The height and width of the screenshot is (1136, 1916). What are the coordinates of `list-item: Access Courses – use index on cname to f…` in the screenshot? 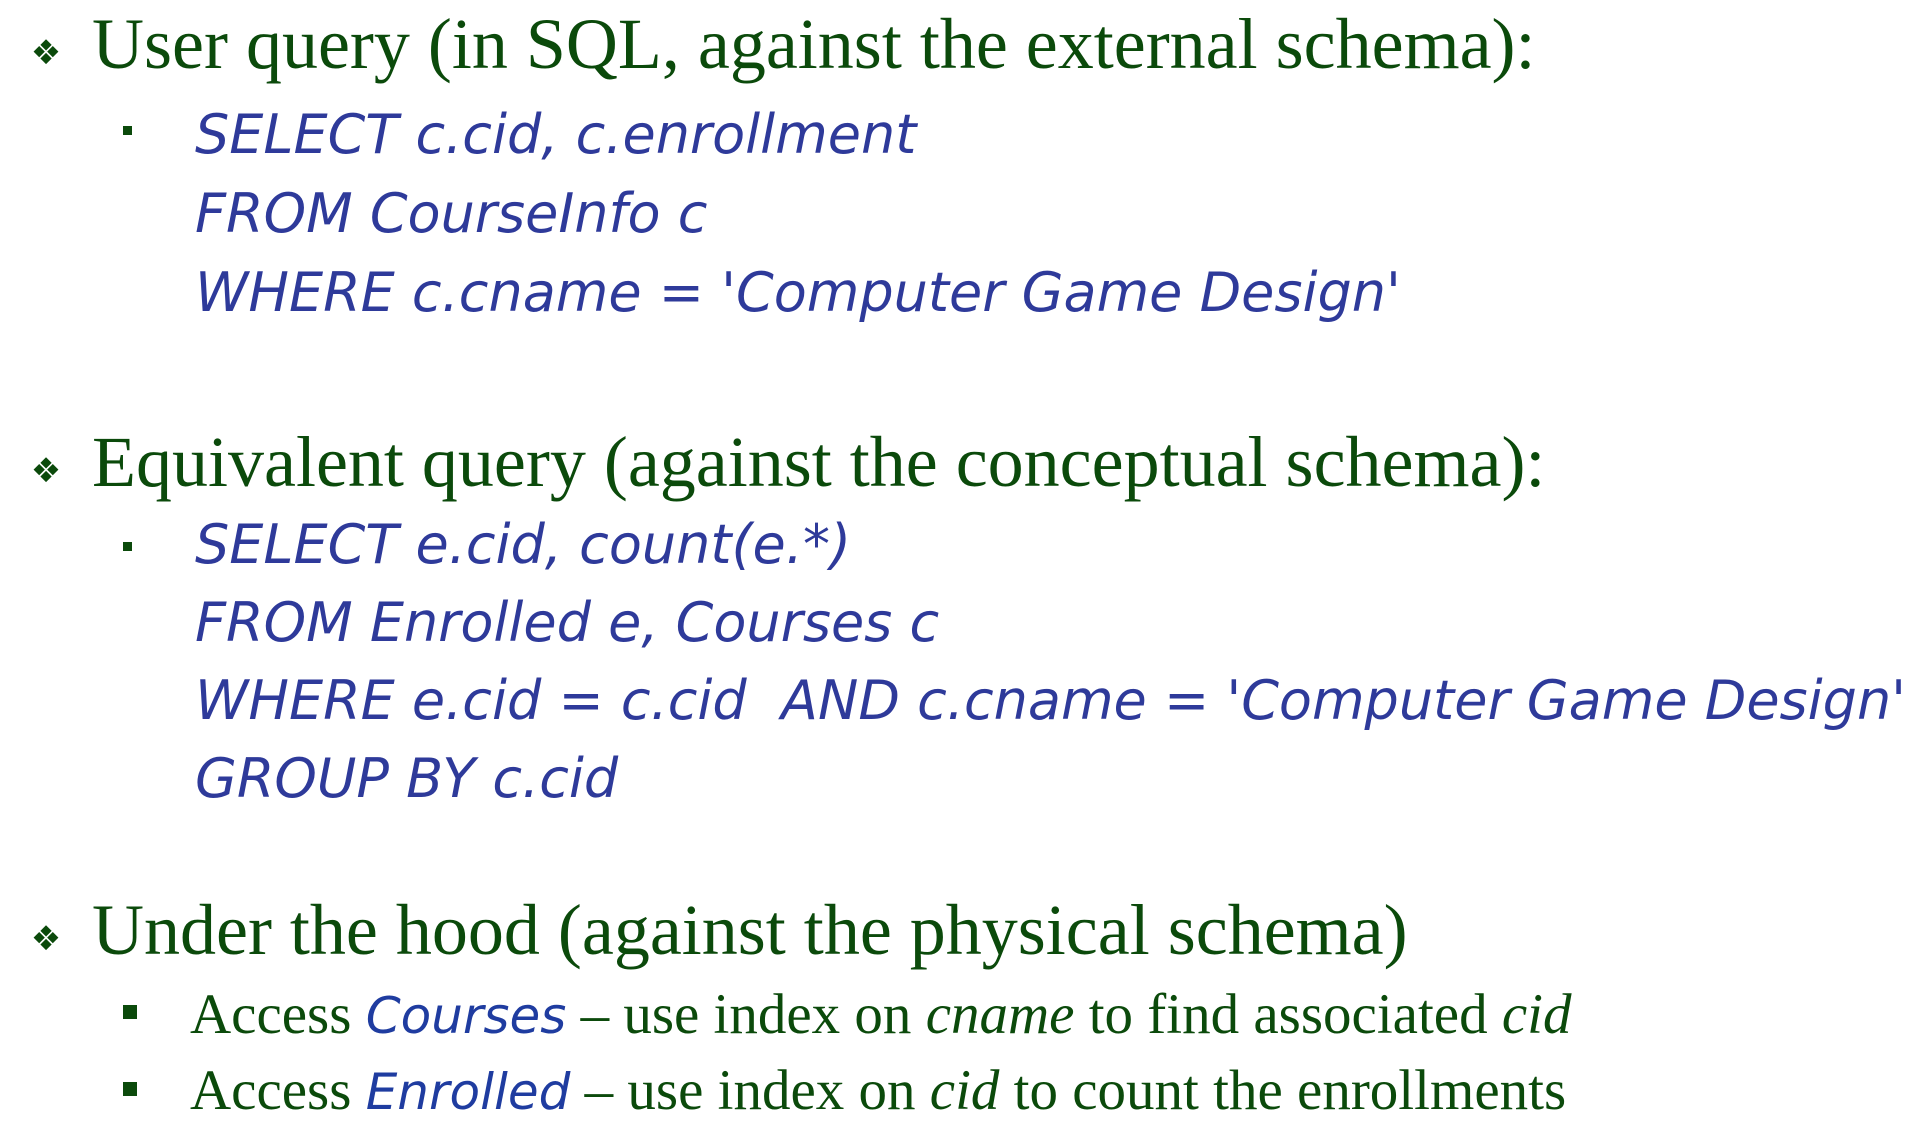 It's located at (880, 1014).